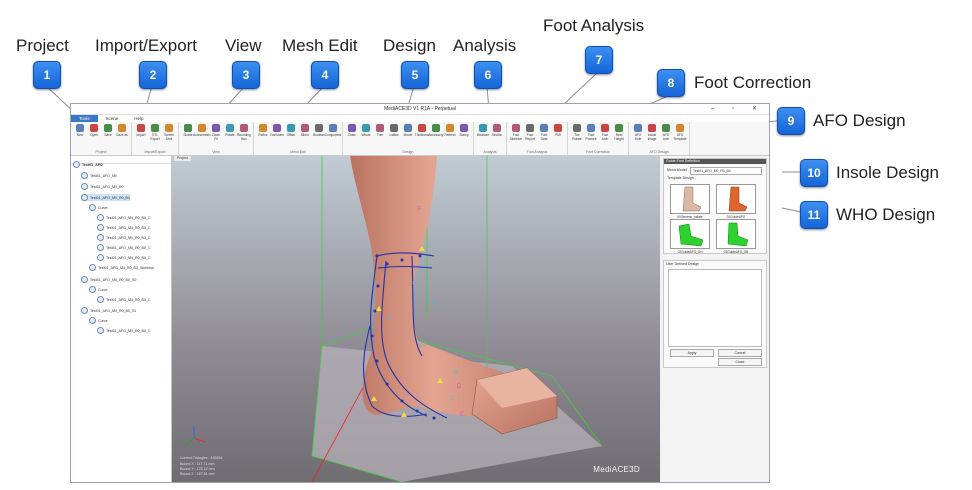 The height and width of the screenshot is (490, 972). What do you see at coordinates (516, 137) in the screenshot?
I see `ribbon-button-label: Foot Skeleton` at bounding box center [516, 137].